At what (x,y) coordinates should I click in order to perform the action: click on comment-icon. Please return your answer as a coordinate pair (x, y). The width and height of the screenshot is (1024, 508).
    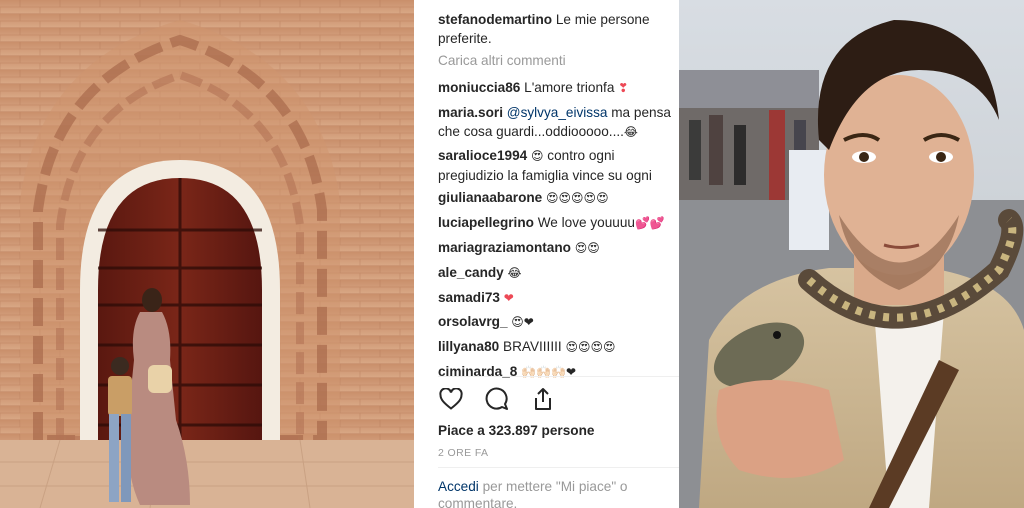
    Looking at the image, I should click on (497, 399).